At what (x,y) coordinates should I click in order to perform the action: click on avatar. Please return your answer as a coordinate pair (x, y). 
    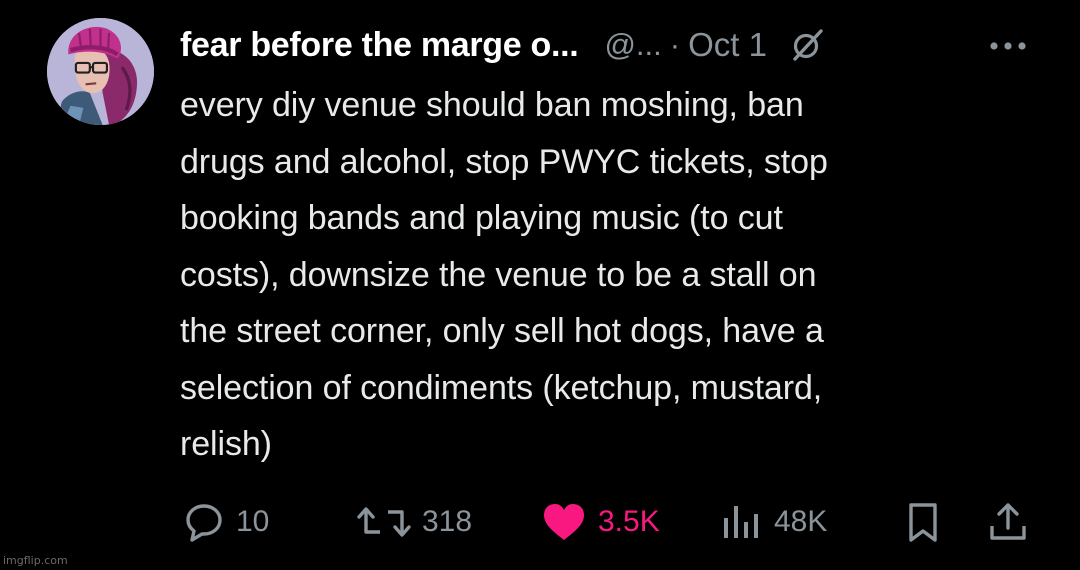
    Looking at the image, I should click on (100, 71).